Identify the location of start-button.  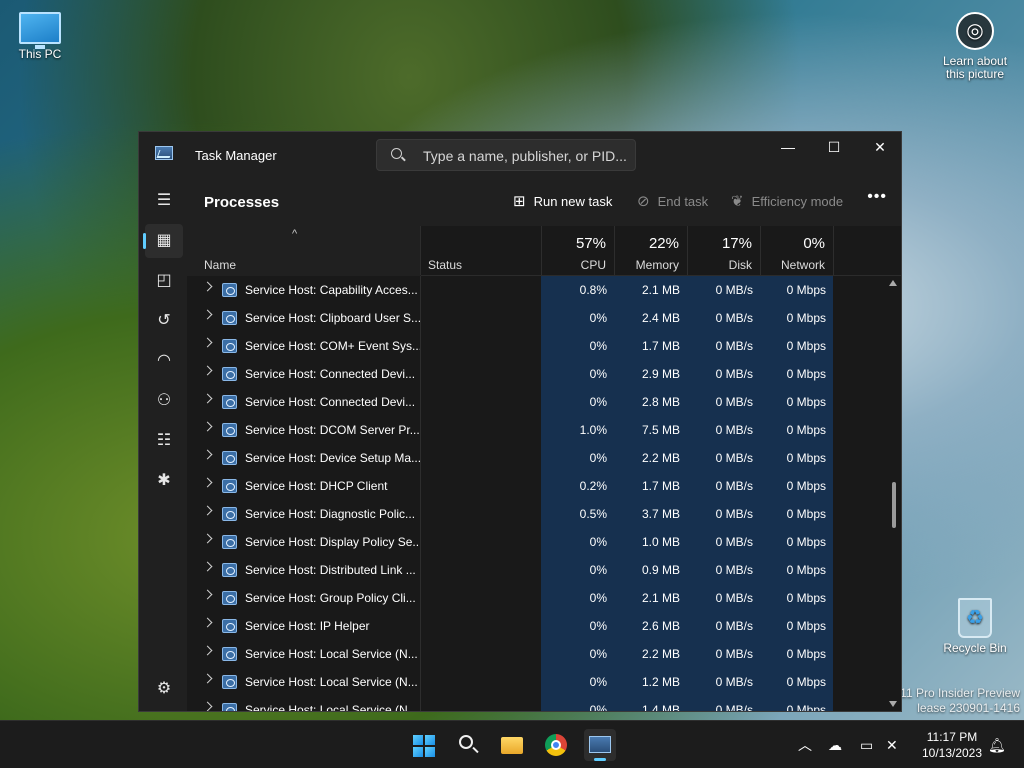
(424, 745).